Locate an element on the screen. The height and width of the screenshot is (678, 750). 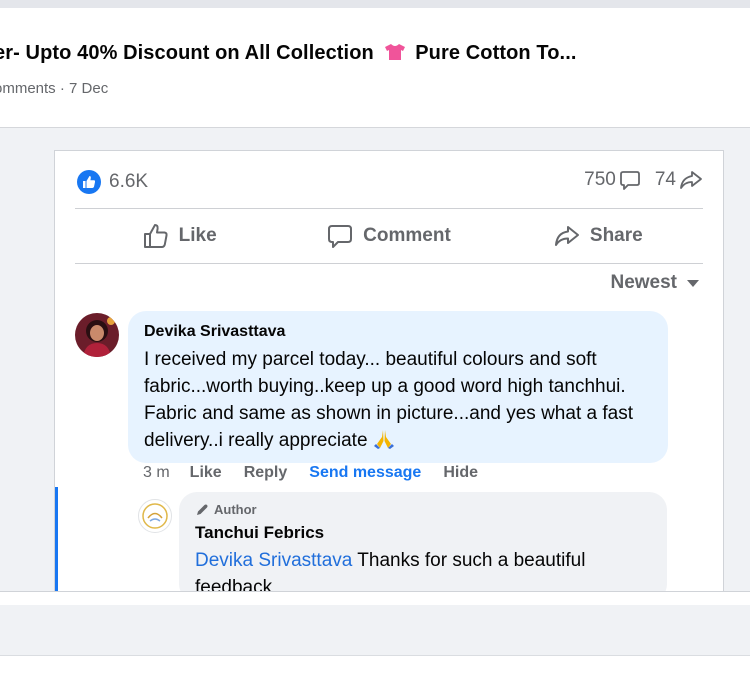
reply-author: Tanchui Febrics is located at coordinates (423, 533).